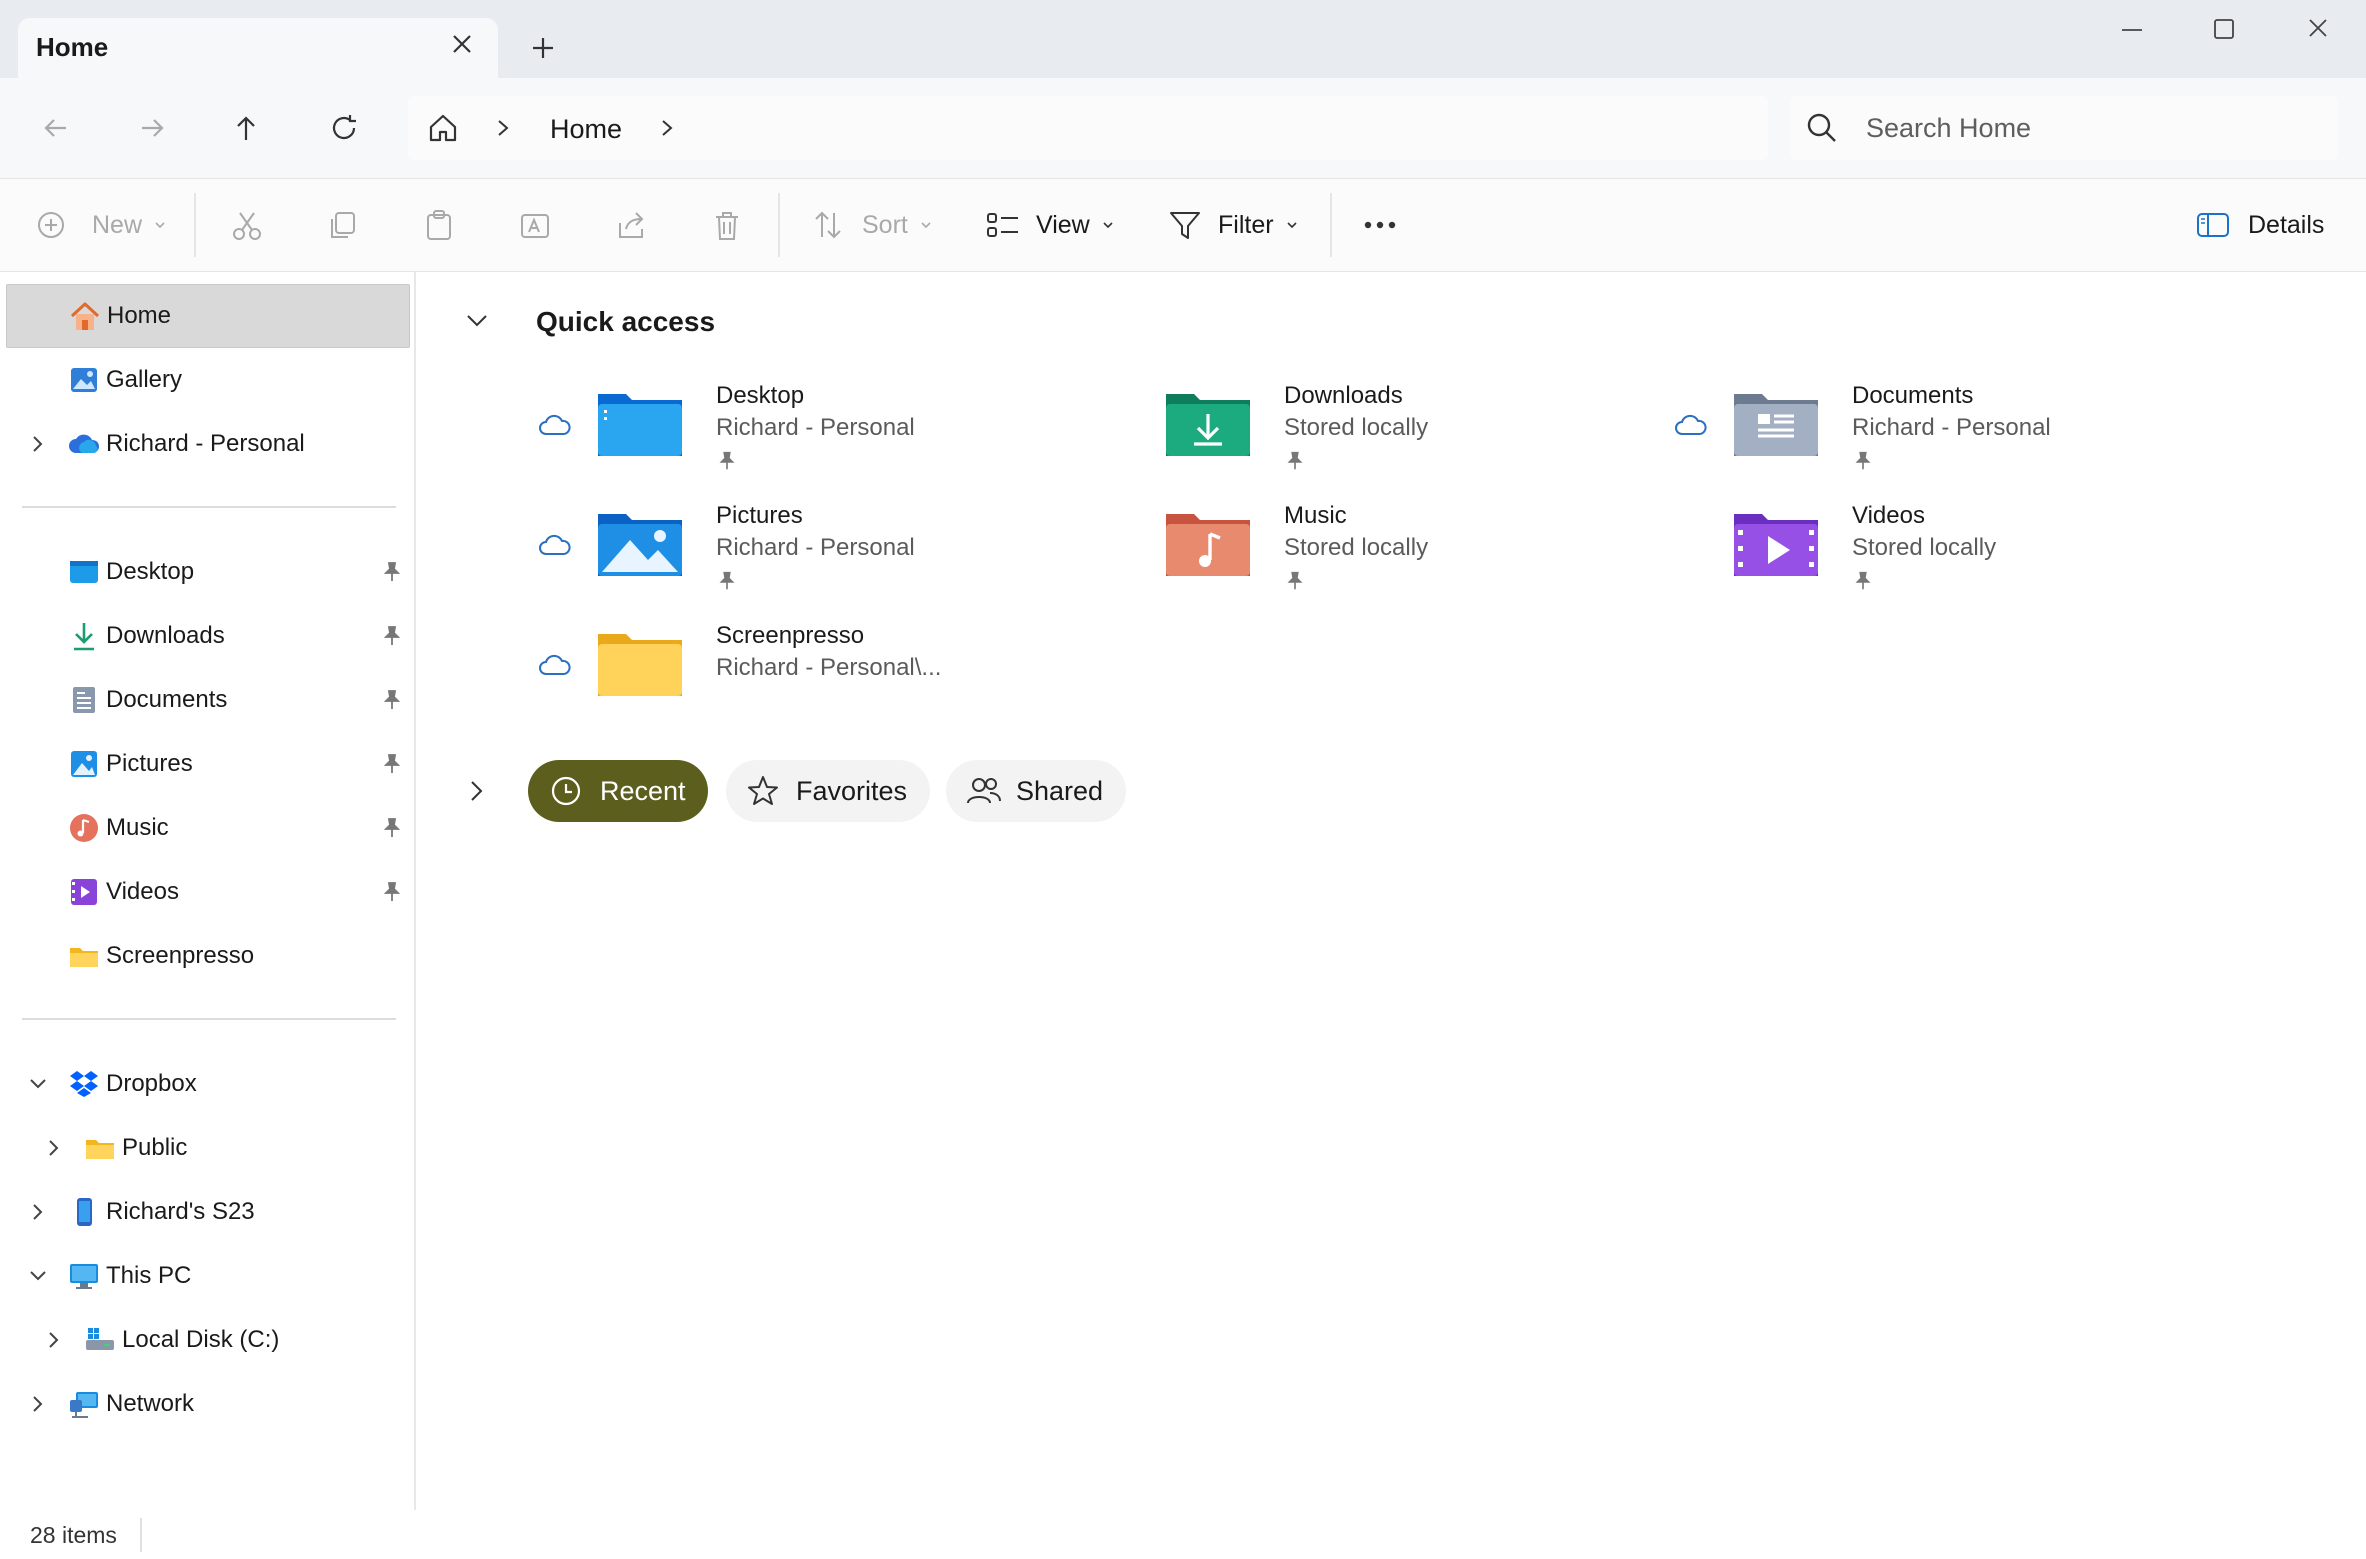  Describe the element at coordinates (643, 790) in the screenshot. I see `recent-label: Recent` at that location.